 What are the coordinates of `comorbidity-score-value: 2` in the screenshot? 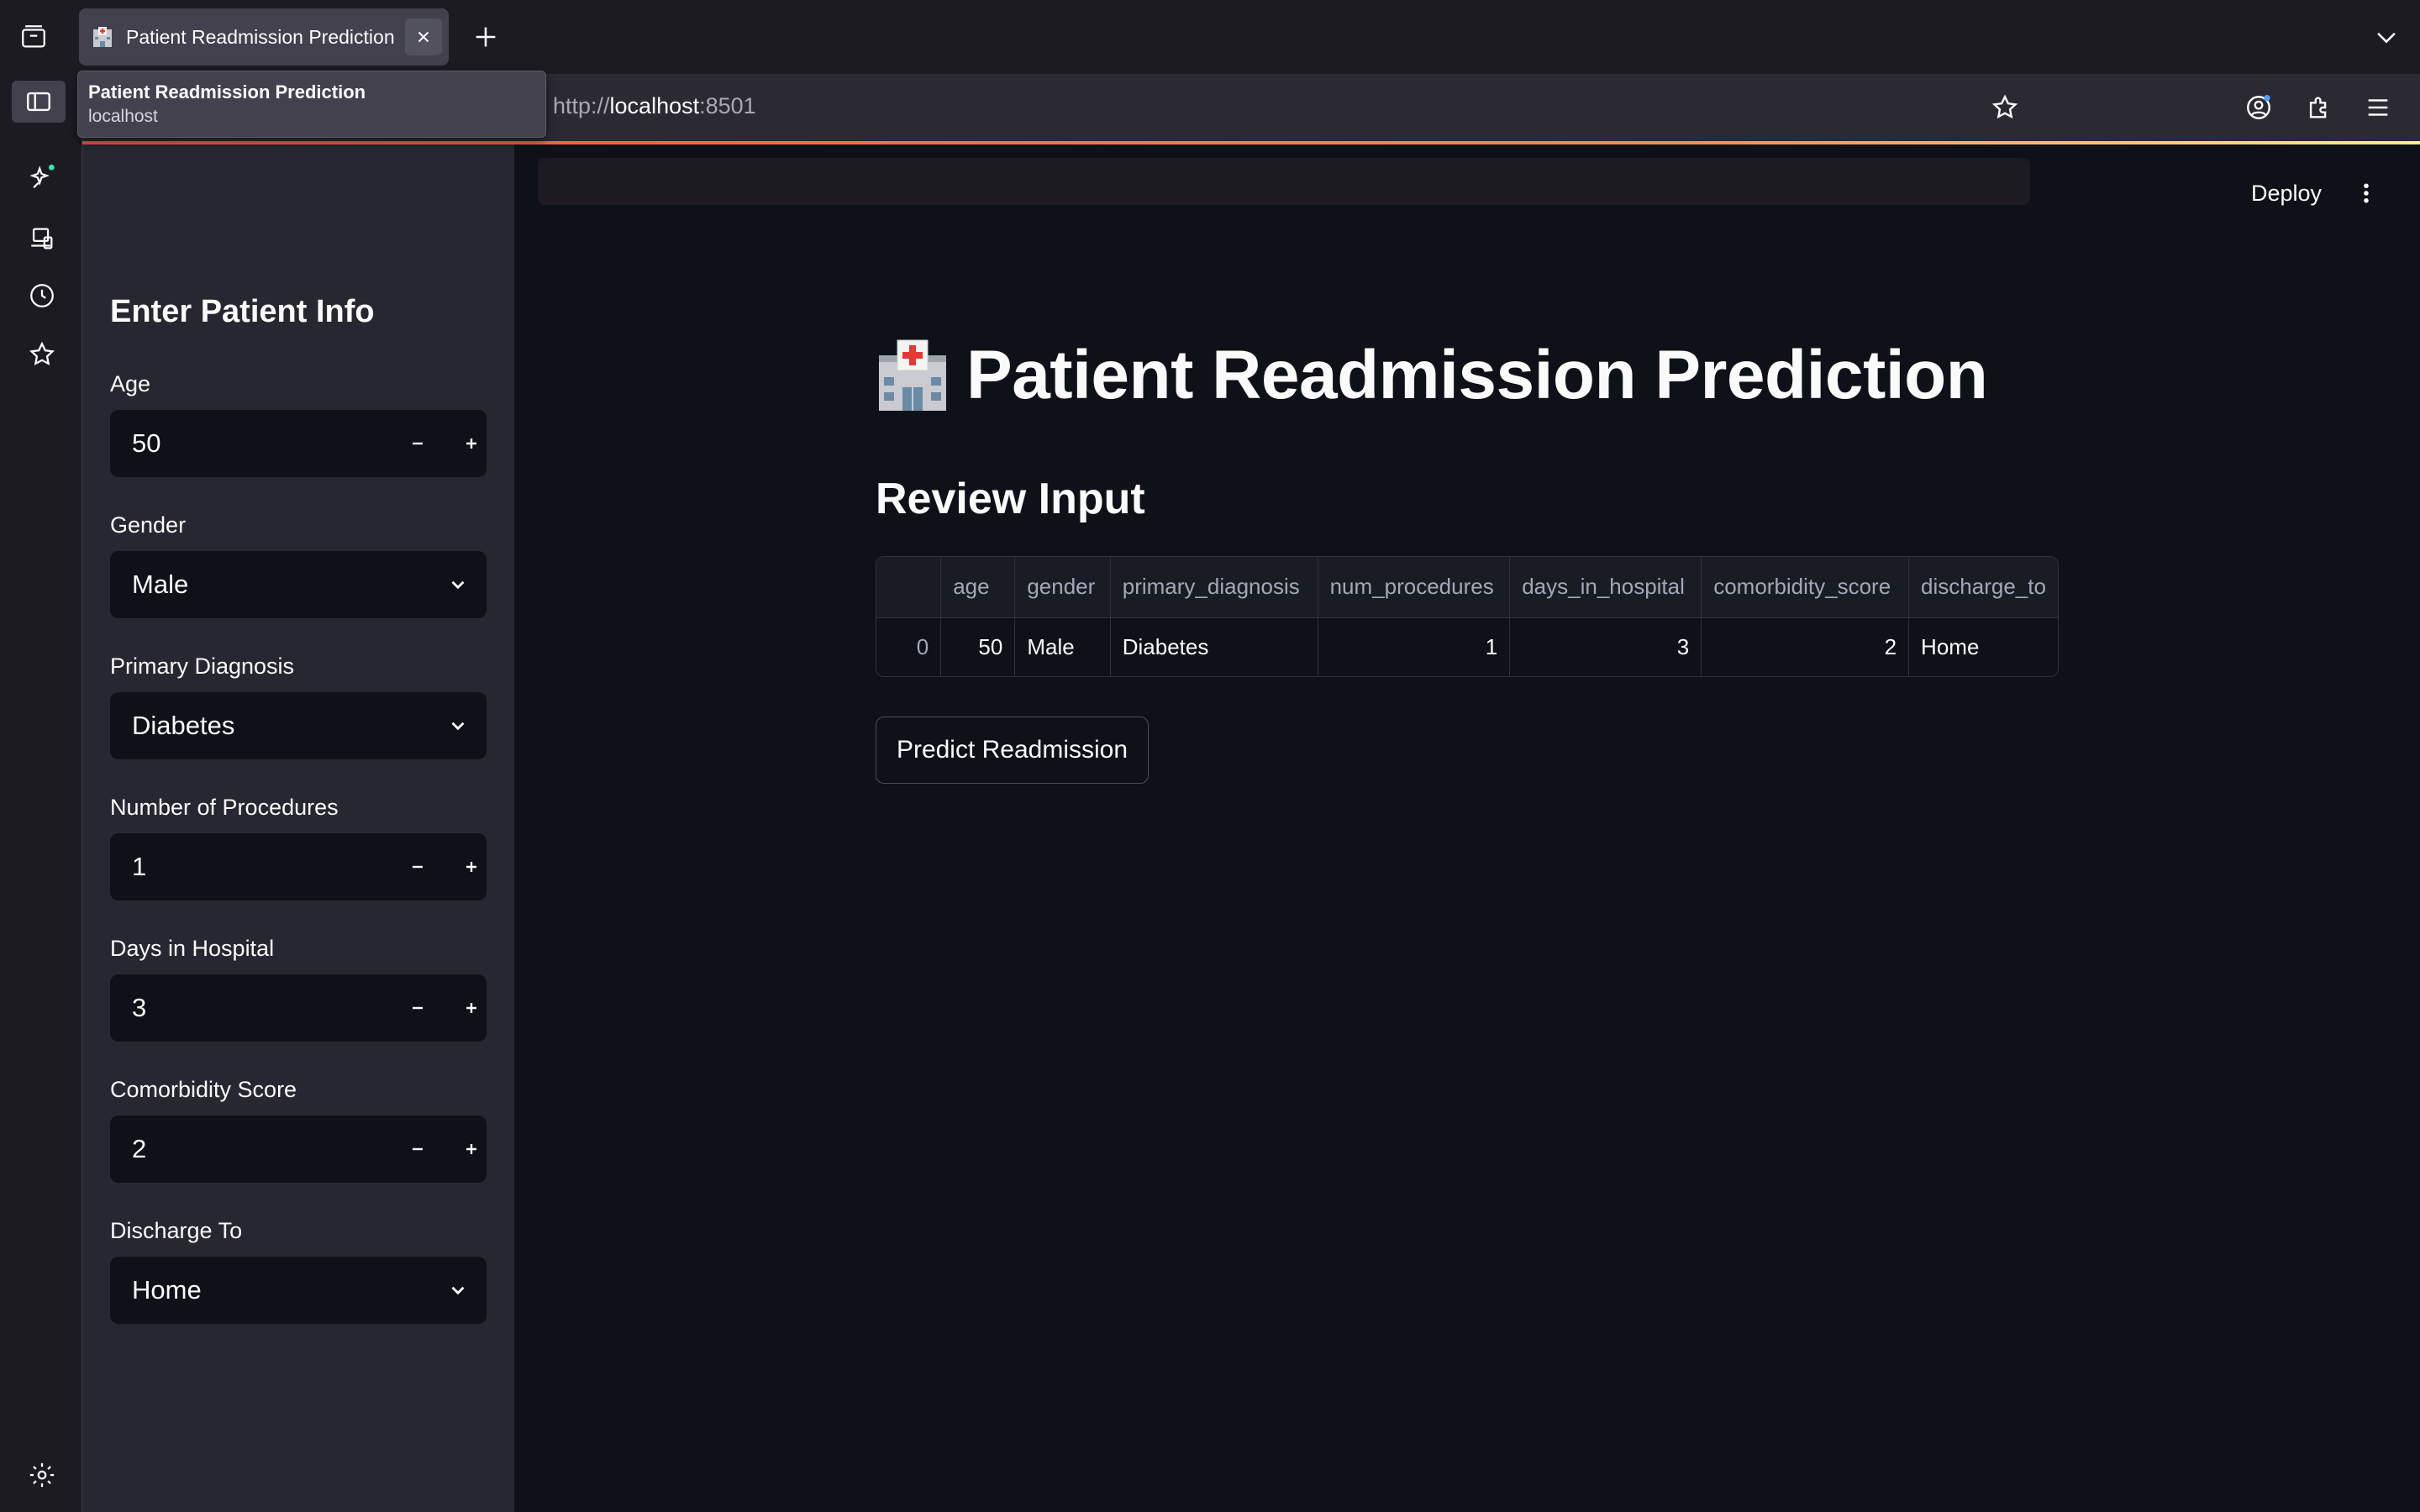 It's located at (139, 1148).